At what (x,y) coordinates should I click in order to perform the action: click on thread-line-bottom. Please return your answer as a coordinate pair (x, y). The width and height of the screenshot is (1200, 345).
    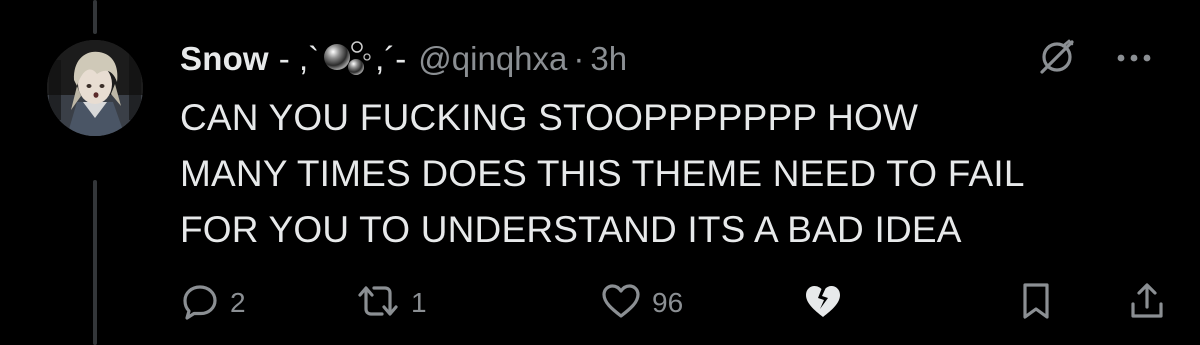
    Looking at the image, I should click on (95, 262).